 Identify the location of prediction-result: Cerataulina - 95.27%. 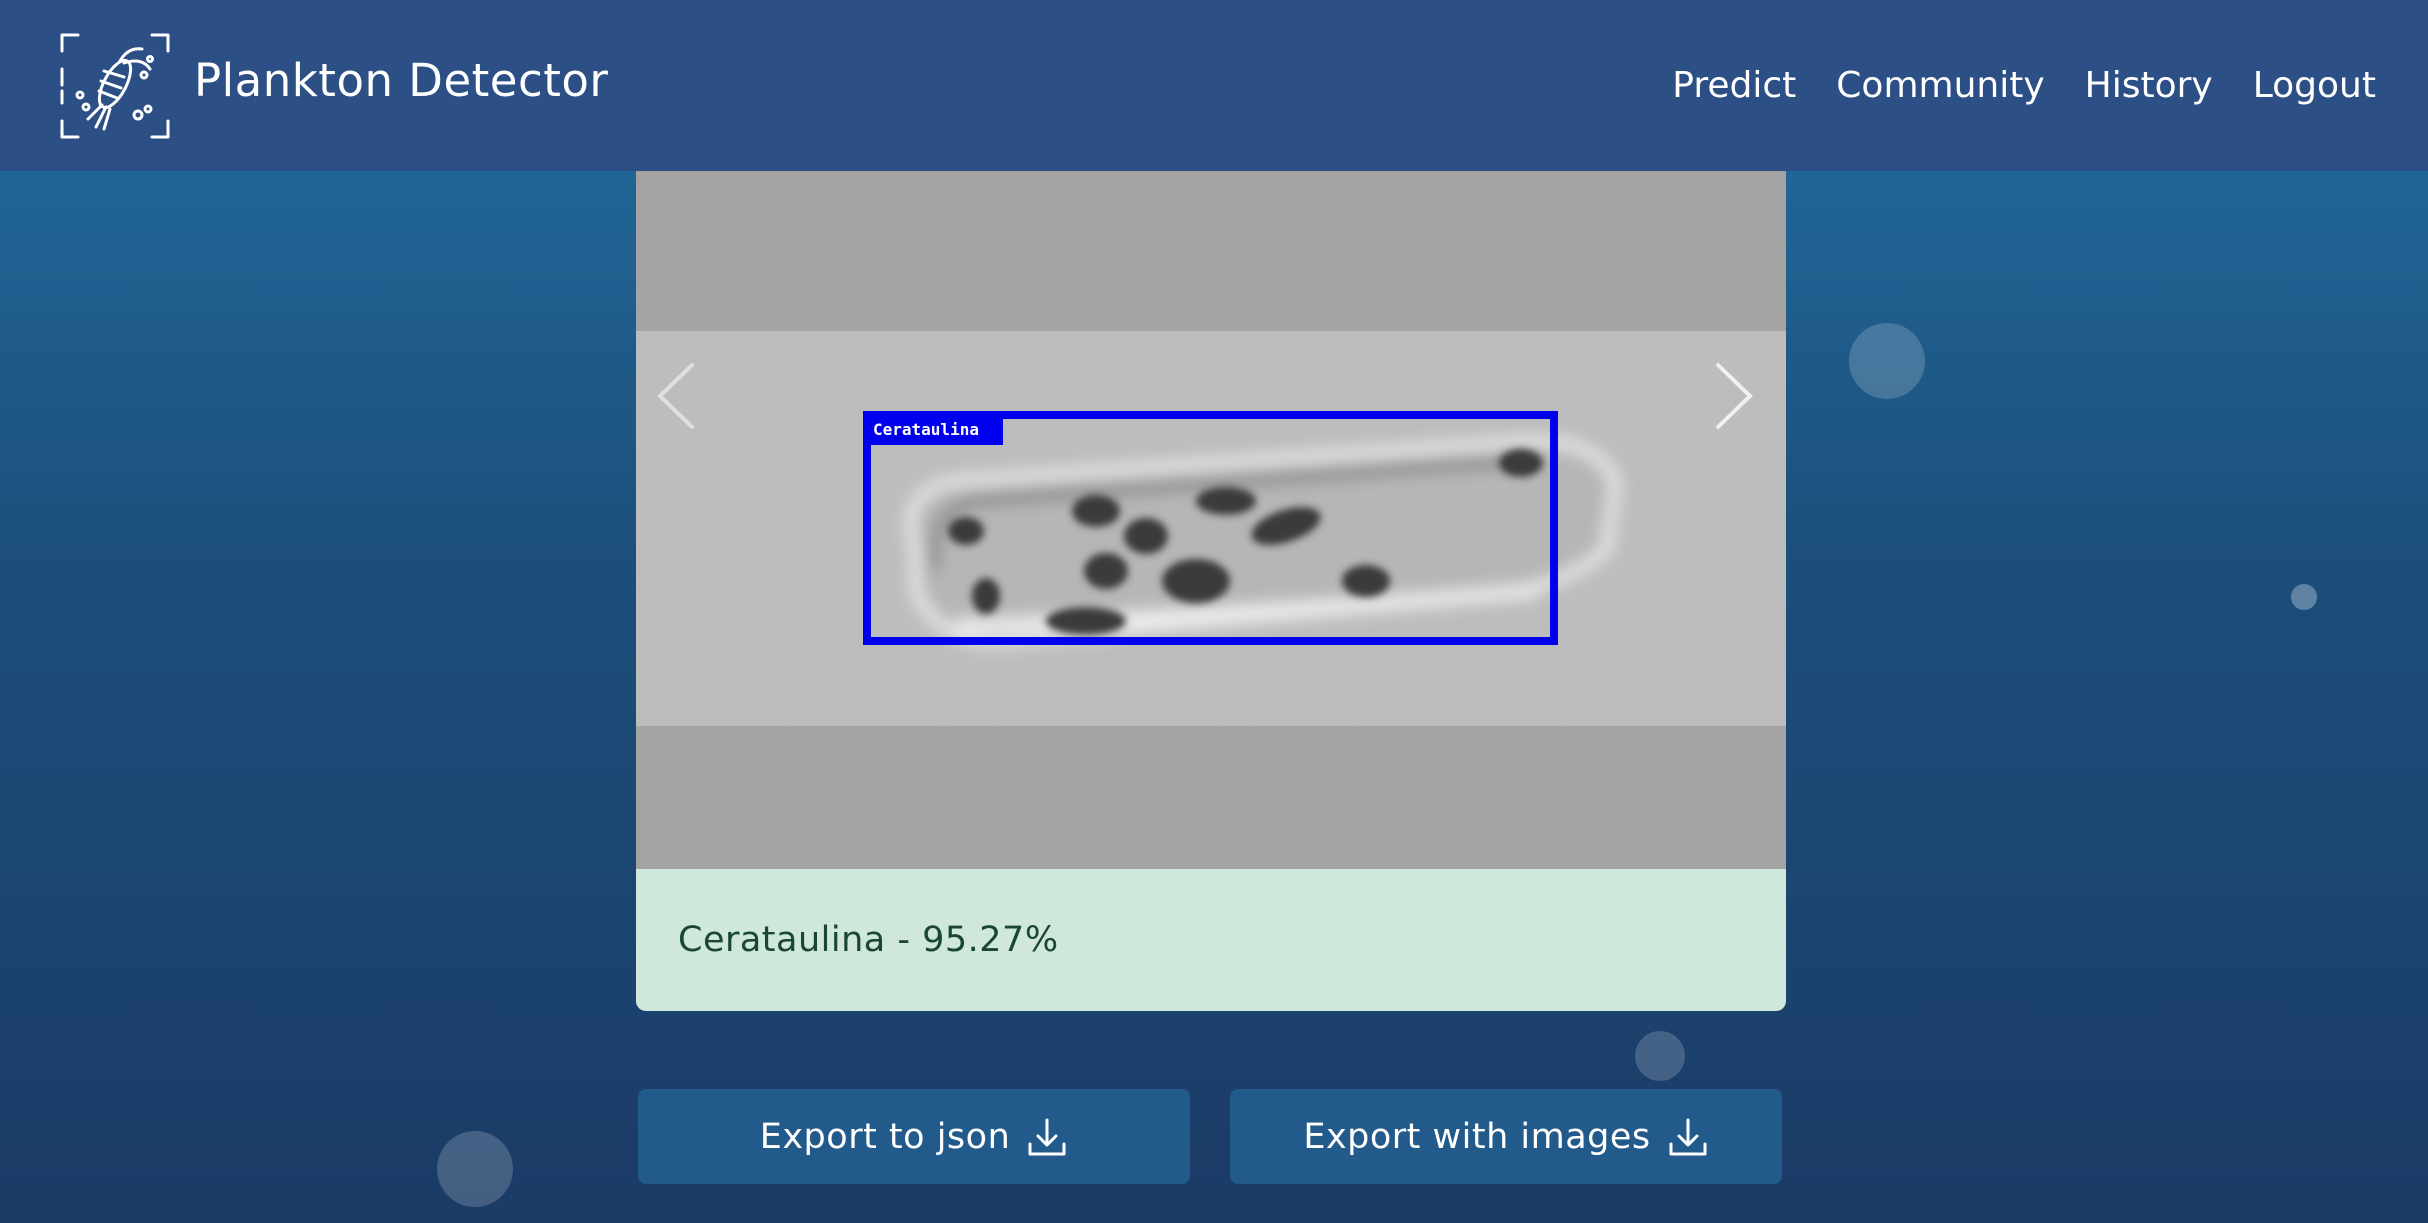
(1211, 940).